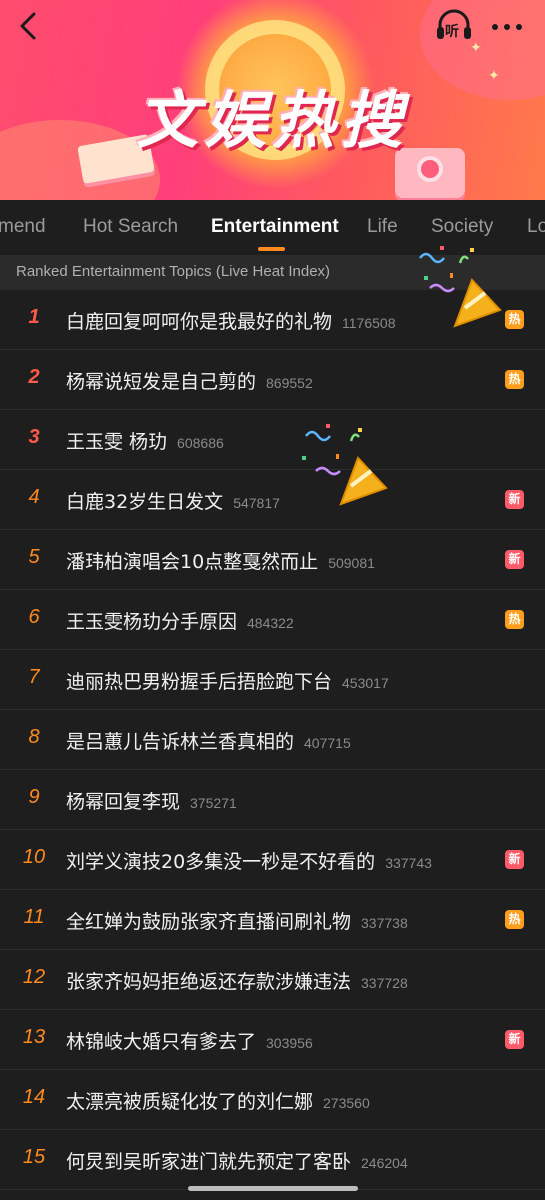  What do you see at coordinates (34, 797) in the screenshot?
I see `rank-number: 9` at bounding box center [34, 797].